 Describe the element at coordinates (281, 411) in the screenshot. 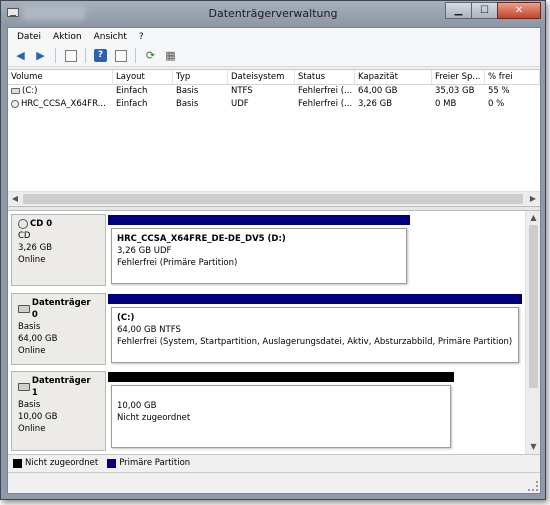

I see `partition-disk1-unallocated: 10,00 GB Nicht zugeordnet` at that location.